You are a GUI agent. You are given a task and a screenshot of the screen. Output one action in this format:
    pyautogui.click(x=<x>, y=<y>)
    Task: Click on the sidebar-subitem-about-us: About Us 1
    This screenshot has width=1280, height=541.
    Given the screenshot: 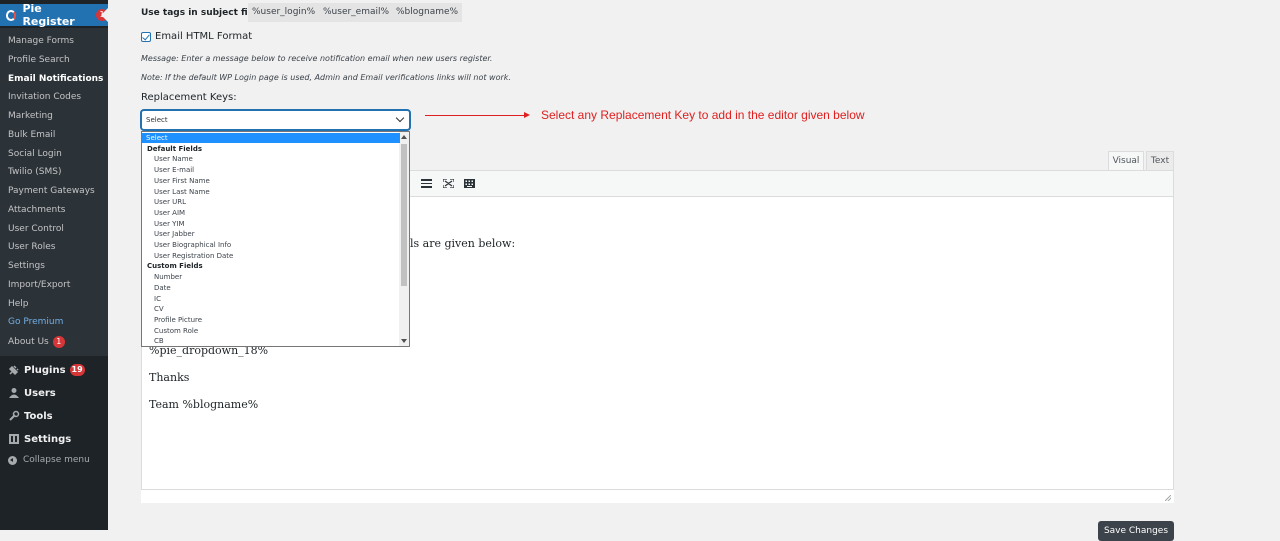 What is the action you would take?
    pyautogui.click(x=36, y=342)
    